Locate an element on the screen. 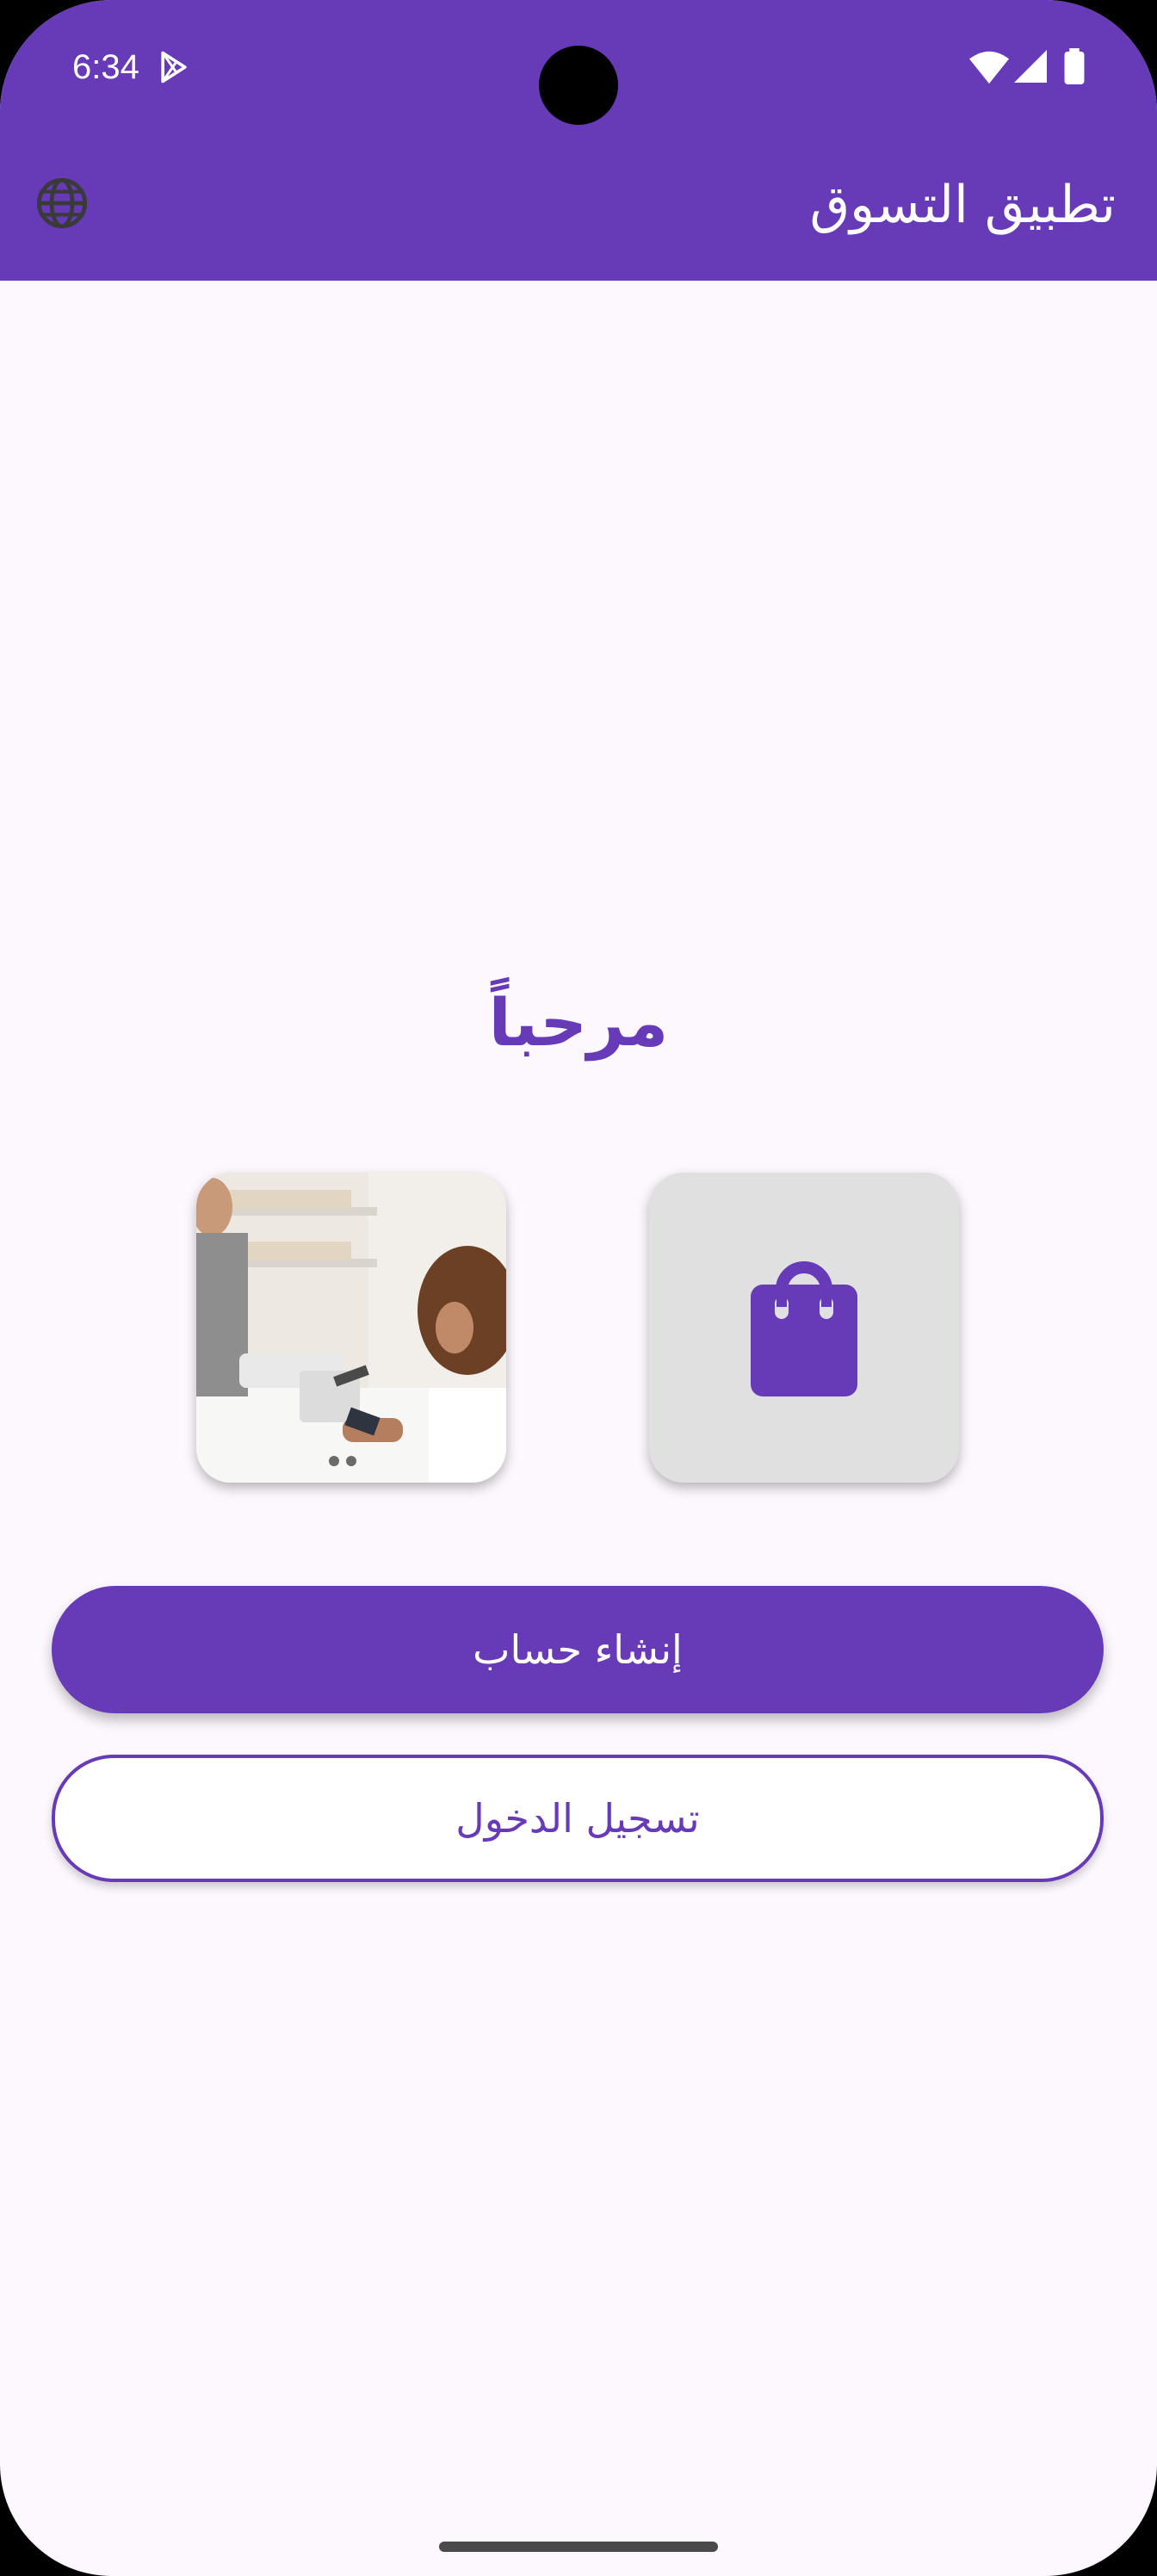 This screenshot has height=2576, width=1157. camera-cutout is located at coordinates (579, 85).